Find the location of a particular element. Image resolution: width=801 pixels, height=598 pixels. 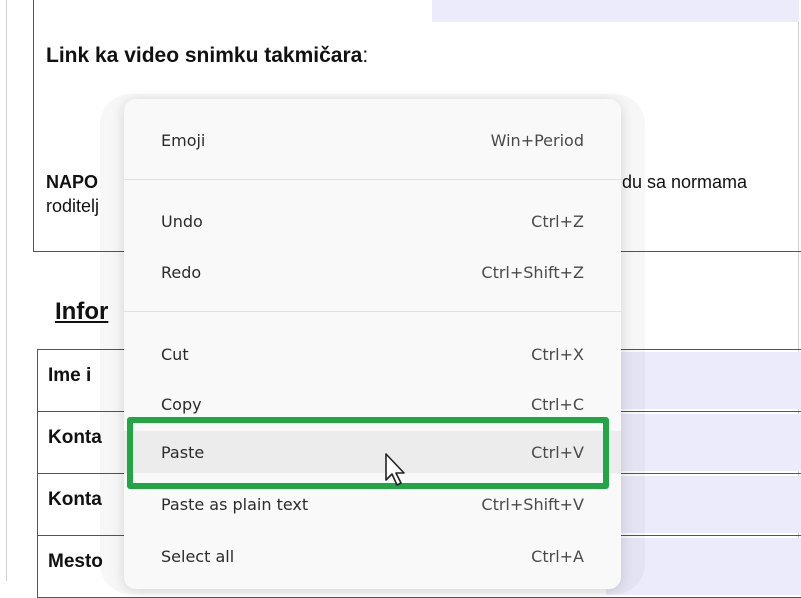

menu-item-shortcut: Ctrl+Shift+V is located at coordinates (532, 504).